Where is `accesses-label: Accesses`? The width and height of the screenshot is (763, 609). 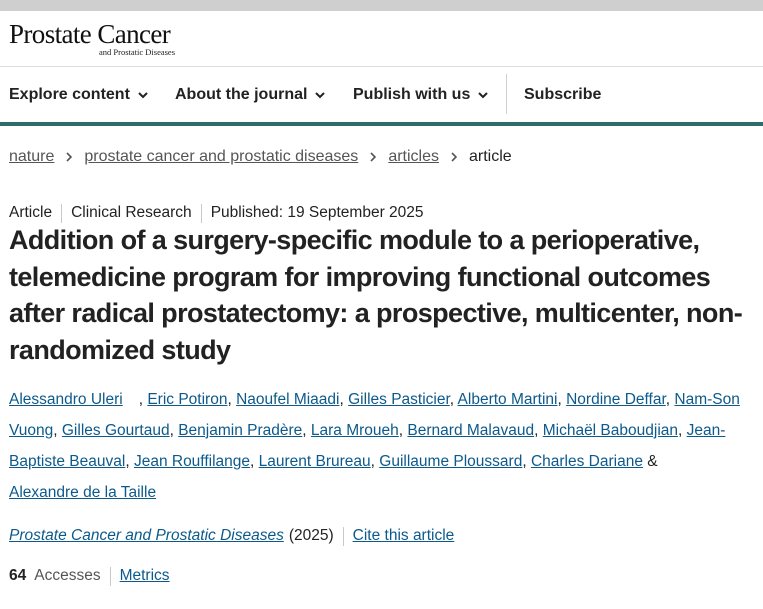 accesses-label: Accesses is located at coordinates (67, 575).